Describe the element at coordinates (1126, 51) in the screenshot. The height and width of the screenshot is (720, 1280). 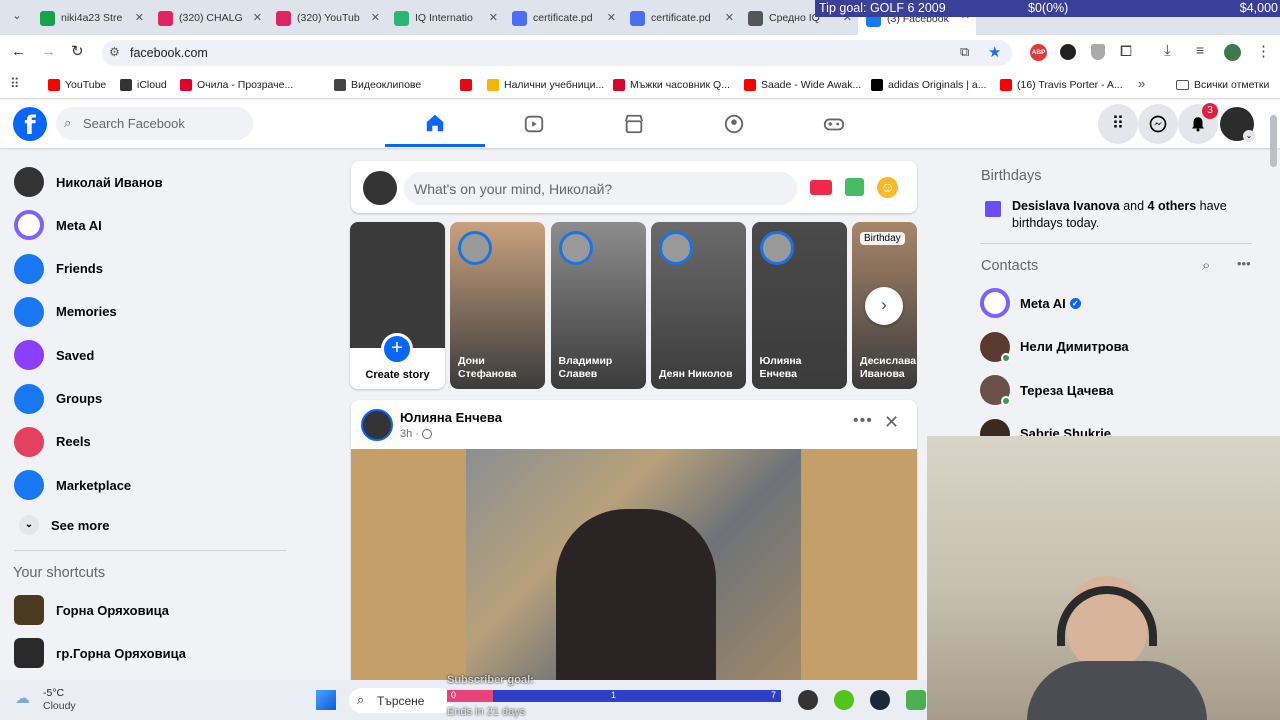
I see `puzzle-icon: ⧠` at that location.